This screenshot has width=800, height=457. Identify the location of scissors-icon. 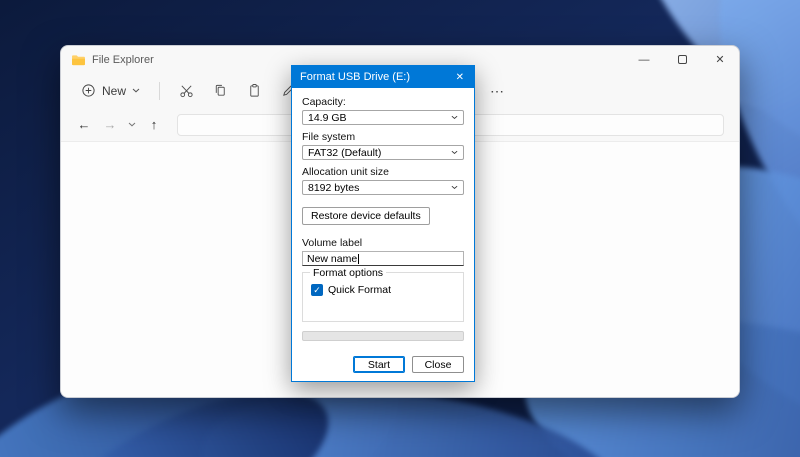
(186, 90).